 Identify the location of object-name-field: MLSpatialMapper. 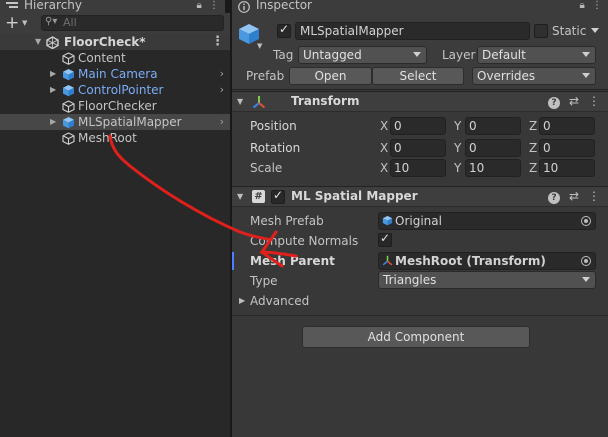
(412, 31).